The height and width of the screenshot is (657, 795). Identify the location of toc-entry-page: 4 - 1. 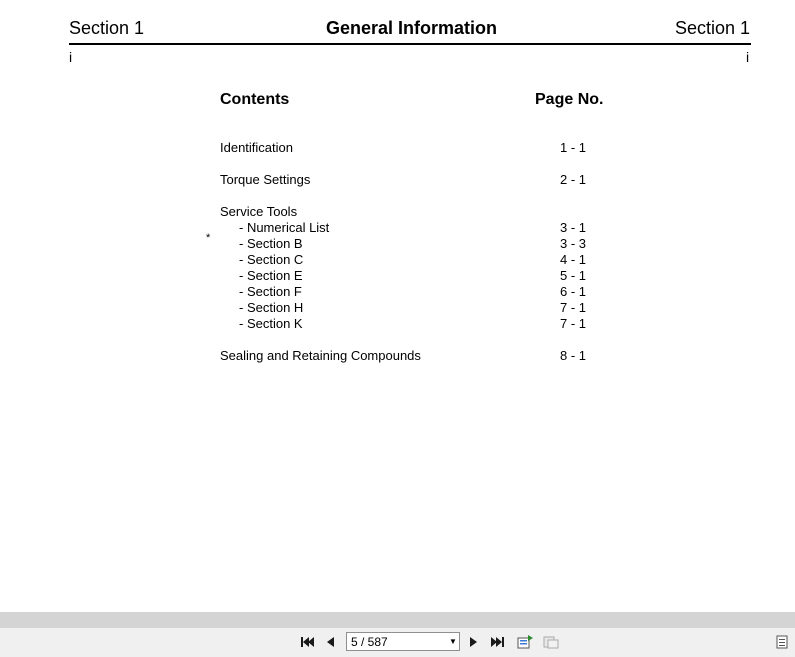
(572, 259).